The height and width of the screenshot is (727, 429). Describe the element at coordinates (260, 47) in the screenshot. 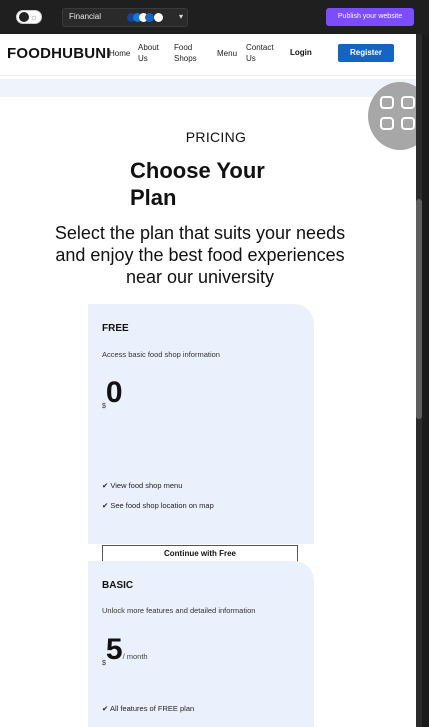

I see `nav-contact-line1: Contact` at that location.